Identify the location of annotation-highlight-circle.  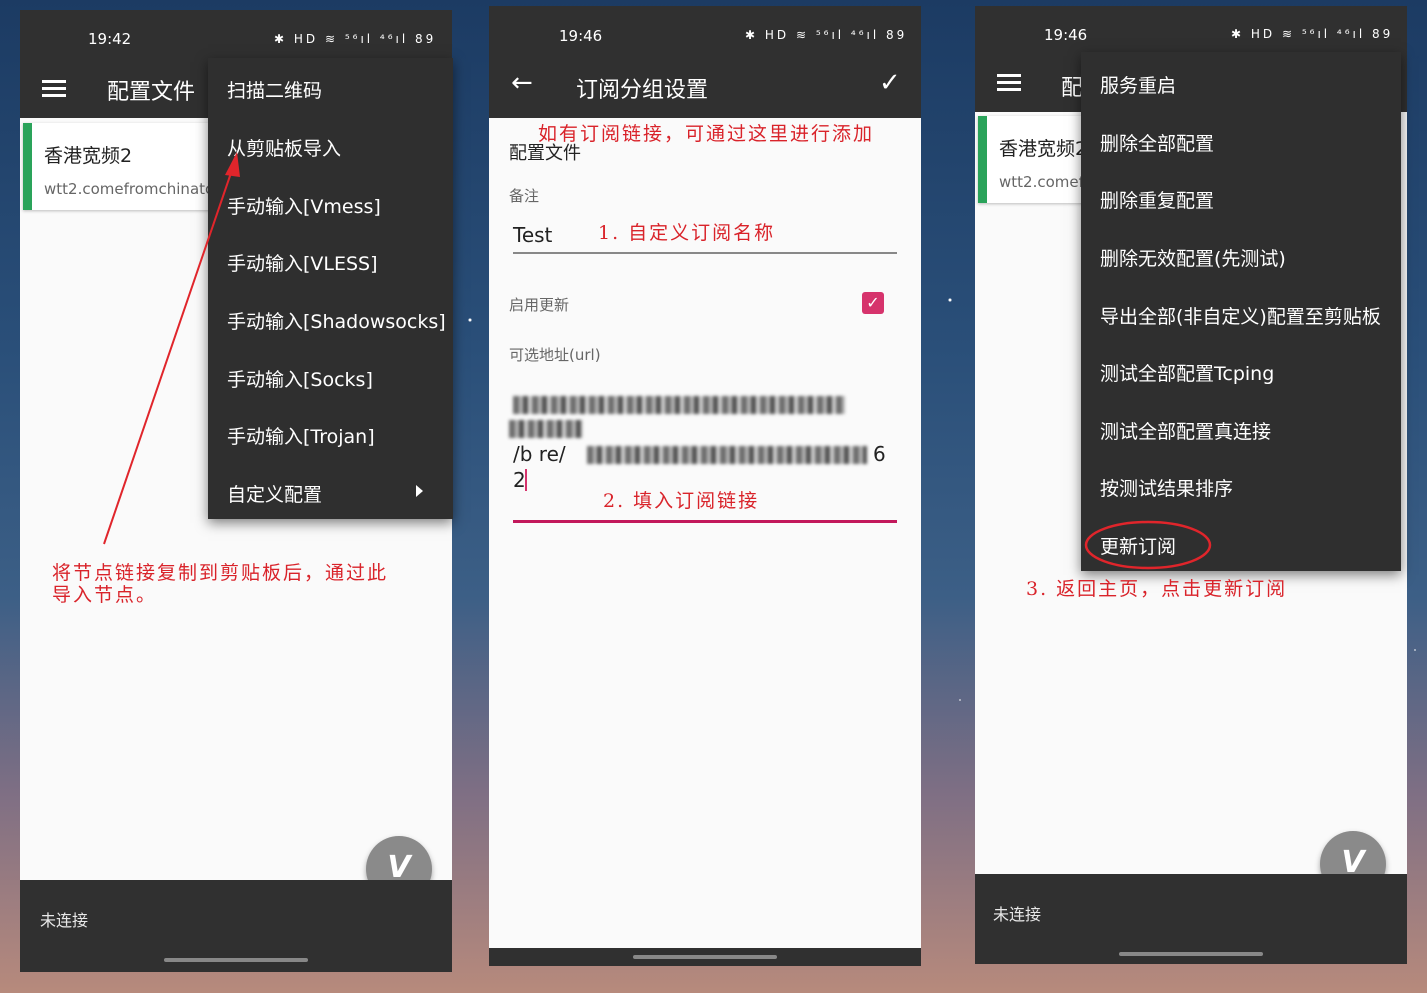
(1148, 545).